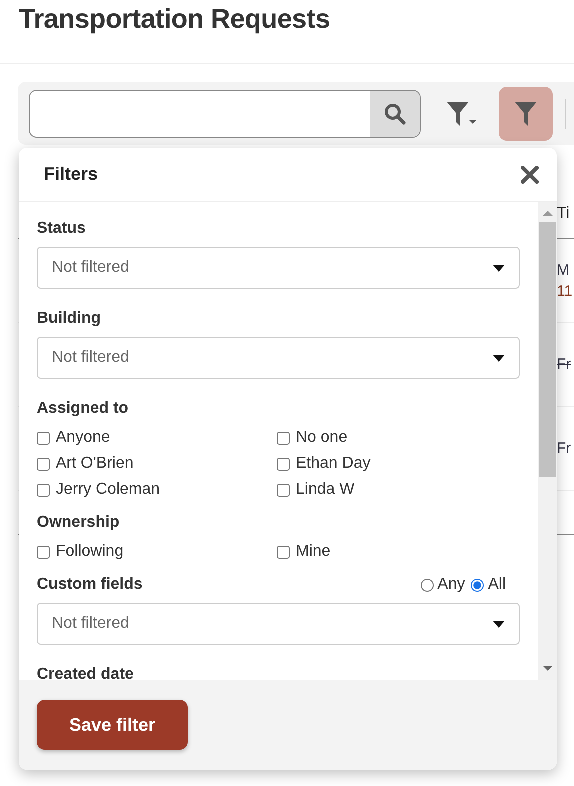 The height and width of the screenshot is (786, 574). I want to click on checkbox-option: Anyone, so click(157, 438).